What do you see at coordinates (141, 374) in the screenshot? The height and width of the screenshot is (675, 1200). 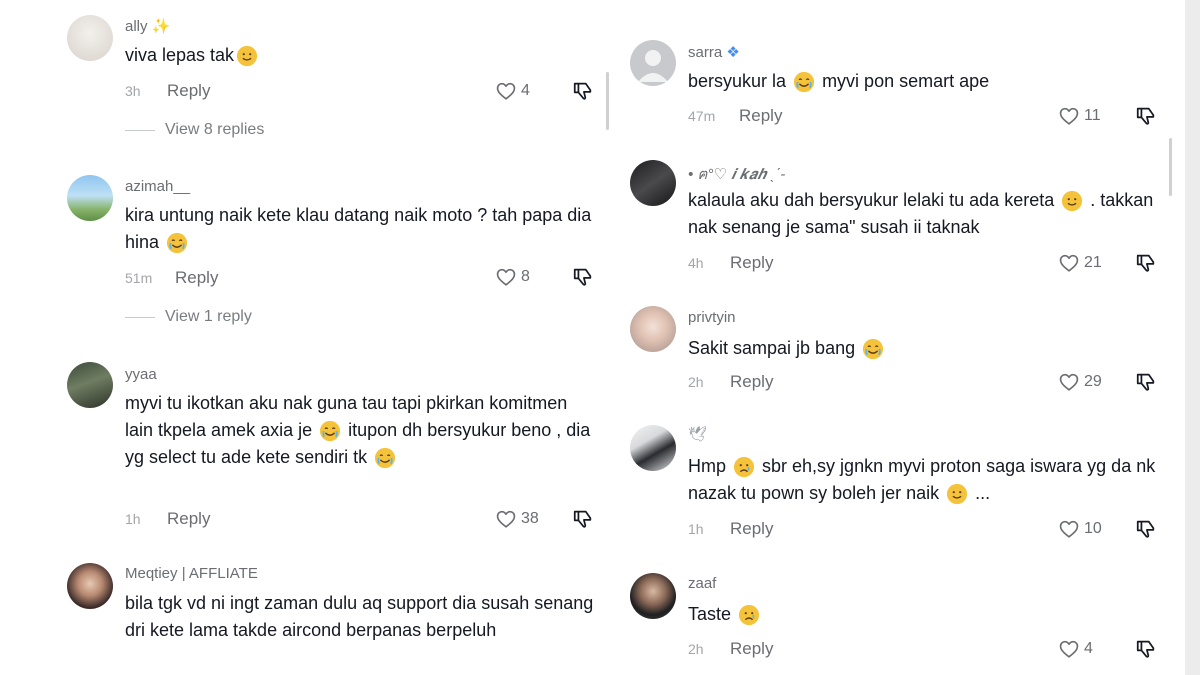 I see `comment-username: yyaa` at bounding box center [141, 374].